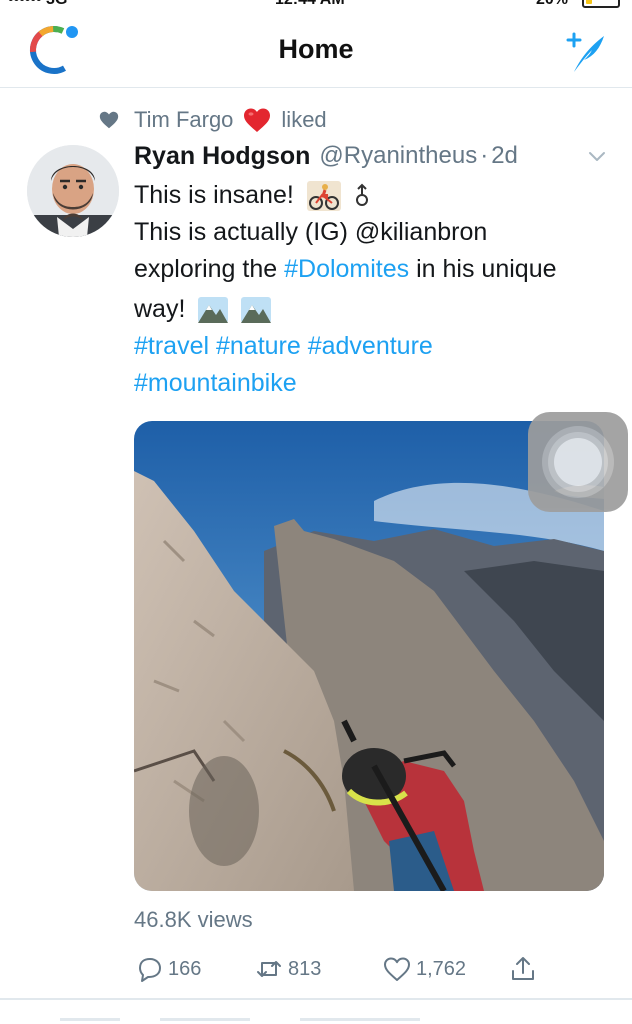 This screenshot has height=1024, width=632. Describe the element at coordinates (374, 195) in the screenshot. I see `tweet-text-line-1: This is insane!` at that location.